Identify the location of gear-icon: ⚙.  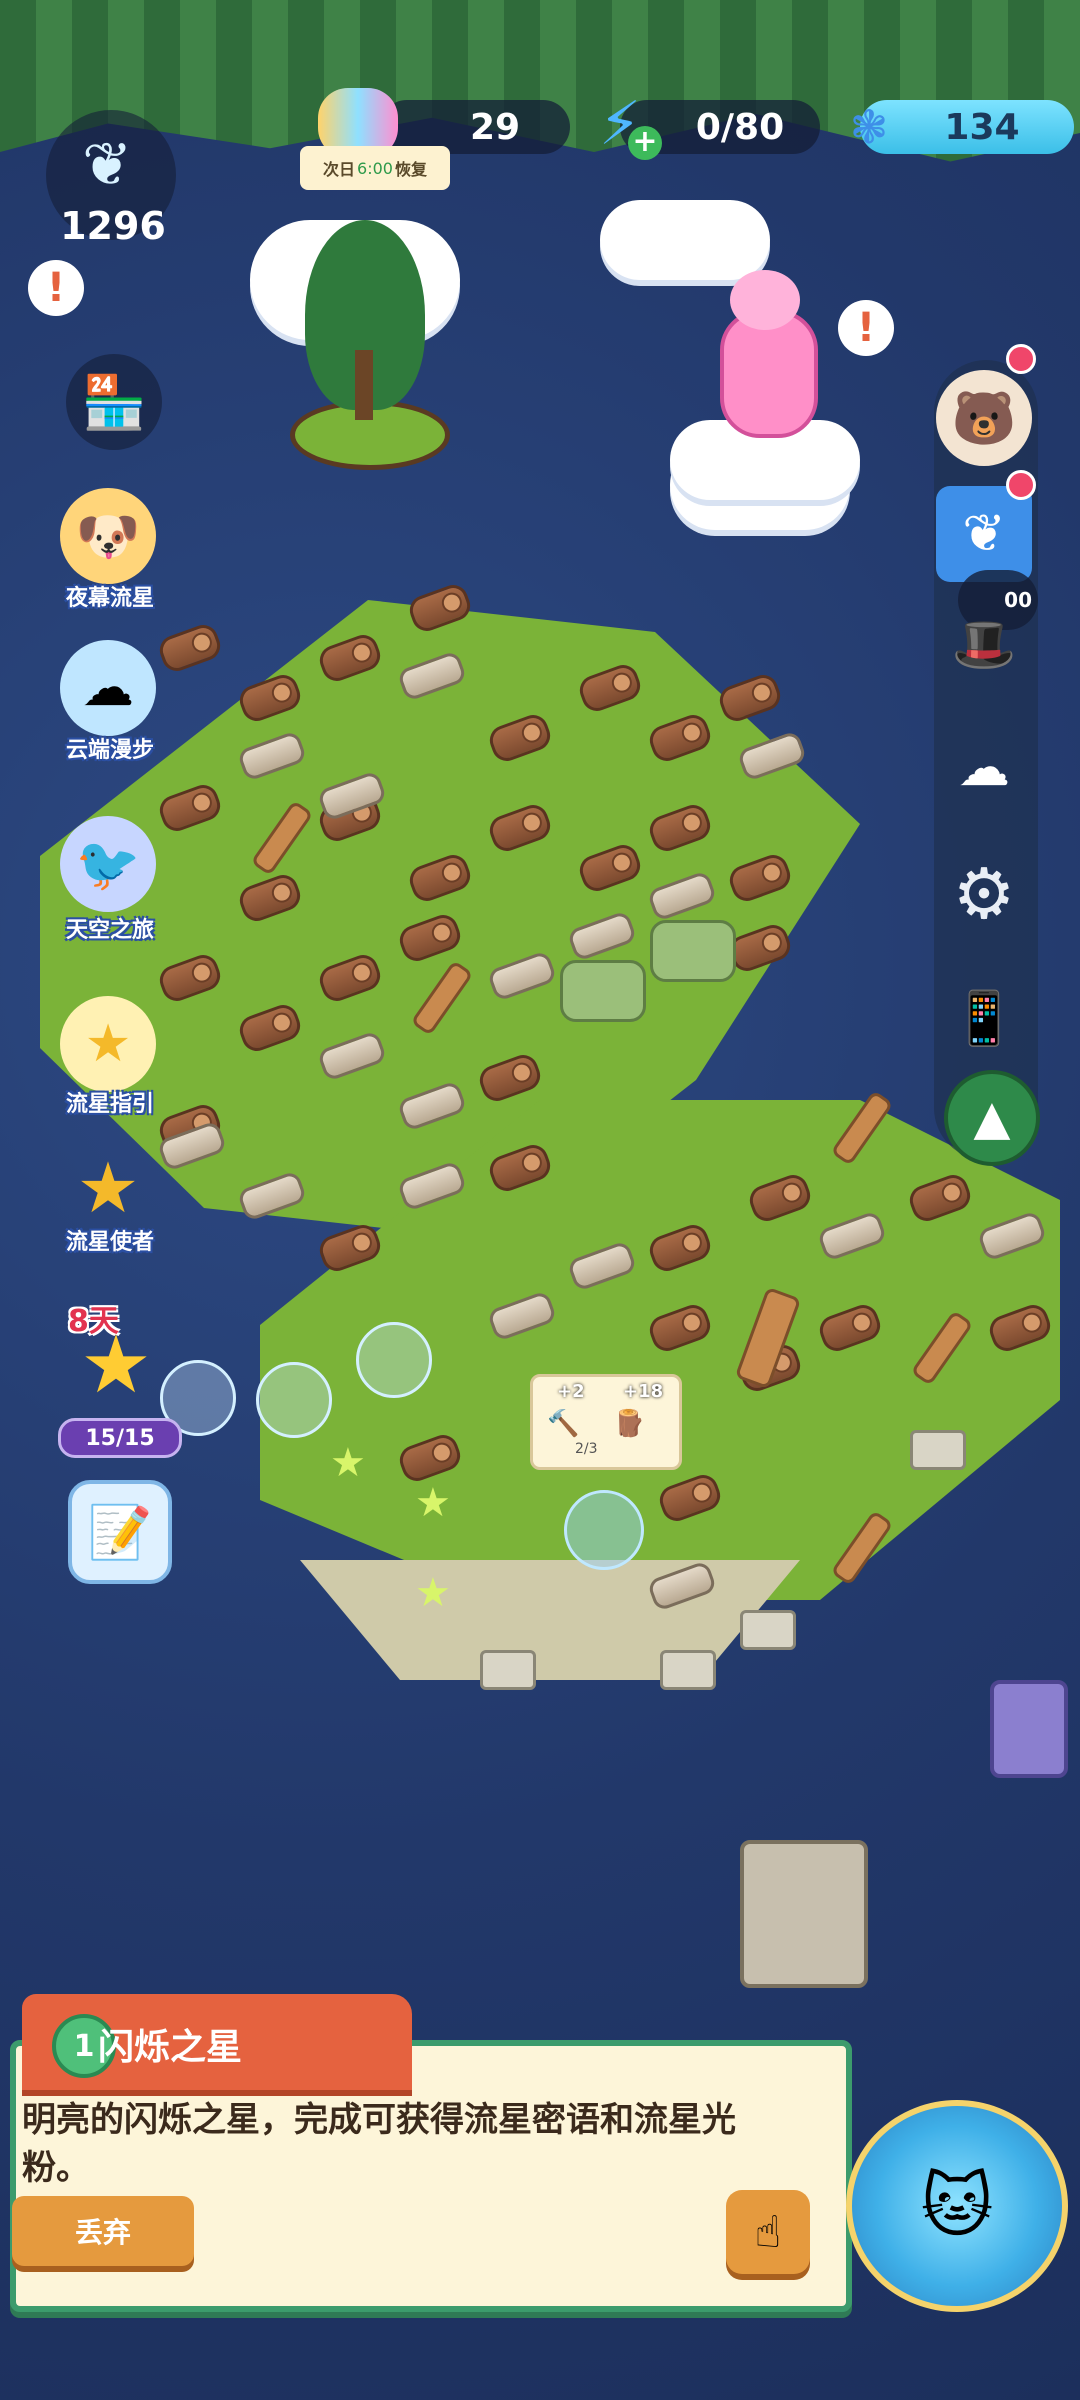
(984, 894).